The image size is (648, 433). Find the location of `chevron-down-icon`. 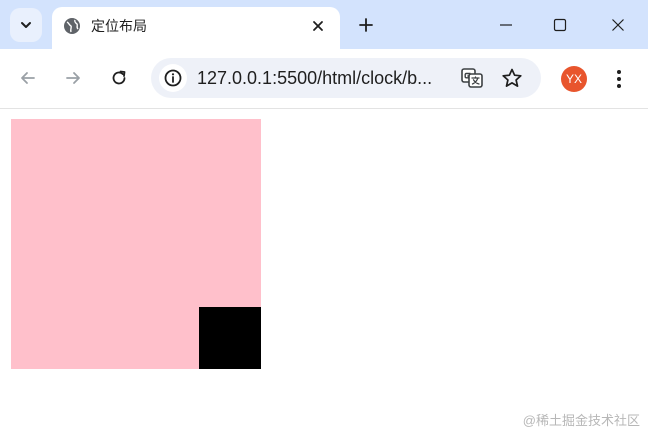

chevron-down-icon is located at coordinates (26, 25).